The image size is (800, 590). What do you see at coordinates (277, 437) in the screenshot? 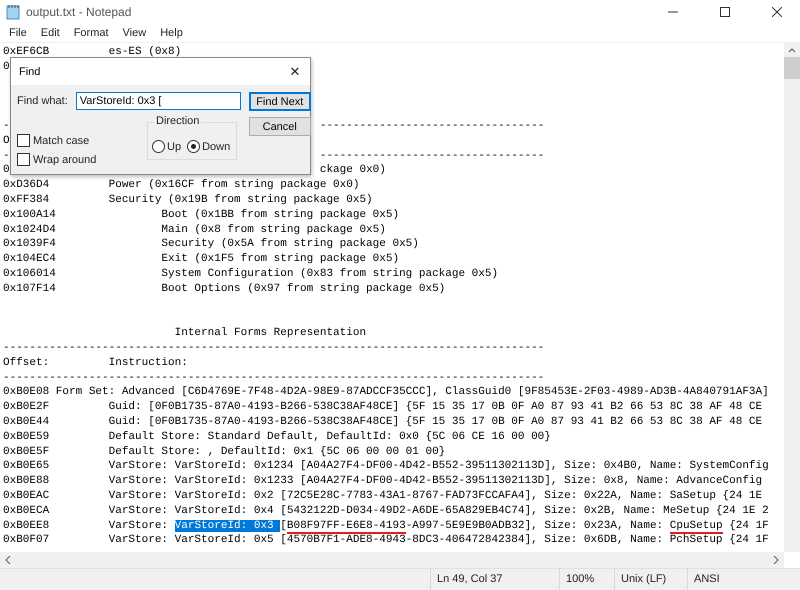
I see `text-line: 0xB0E59 Default Store: Standard Default, DefaultId: 0x0 {5C 06 CE 16 00 00}` at bounding box center [277, 437].